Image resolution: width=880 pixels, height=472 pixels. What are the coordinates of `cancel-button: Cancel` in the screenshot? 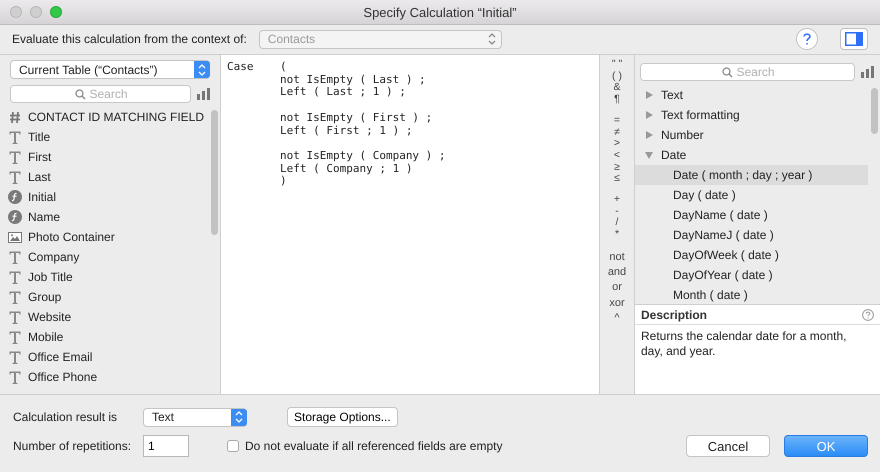 It's located at (728, 446).